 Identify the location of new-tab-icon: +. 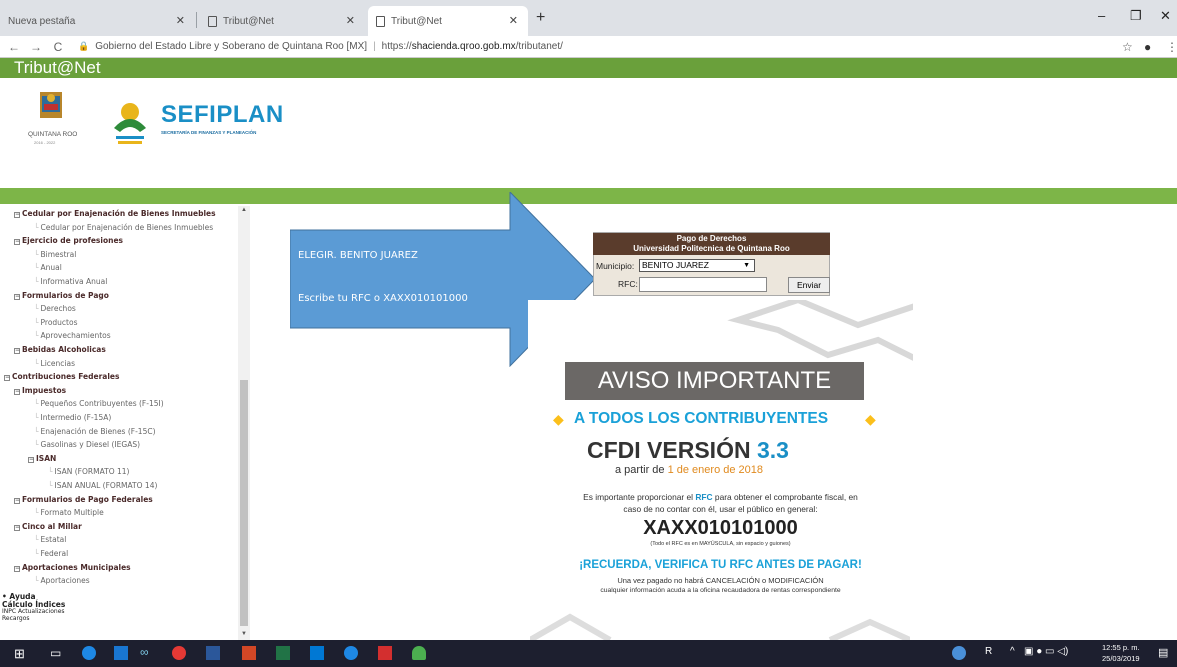
(540, 18).